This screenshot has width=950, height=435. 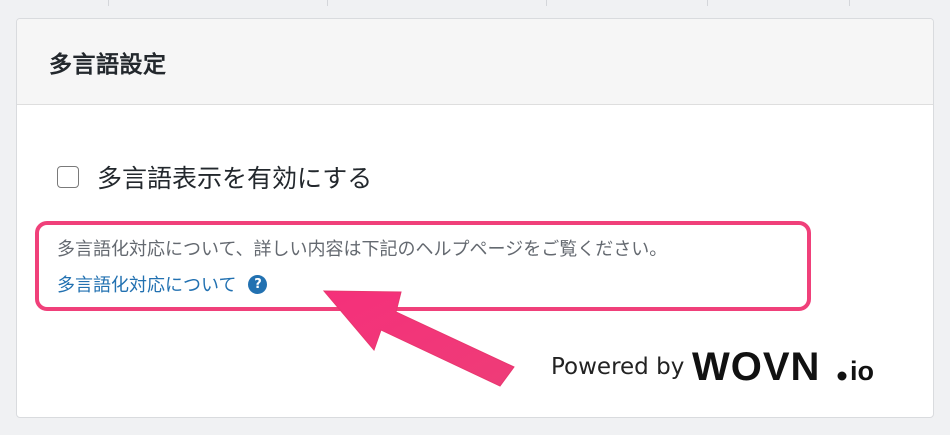 What do you see at coordinates (235, 178) in the screenshot?
I see `checkbox-label: 多言語表示を有効にする` at bounding box center [235, 178].